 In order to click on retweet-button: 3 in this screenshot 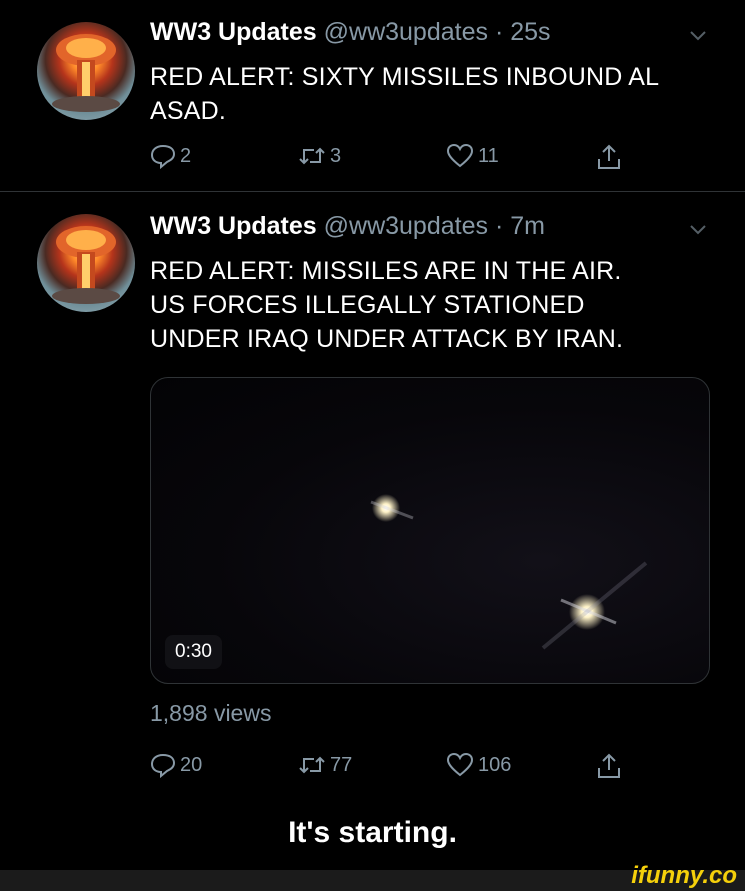, I will do `click(319, 156)`.